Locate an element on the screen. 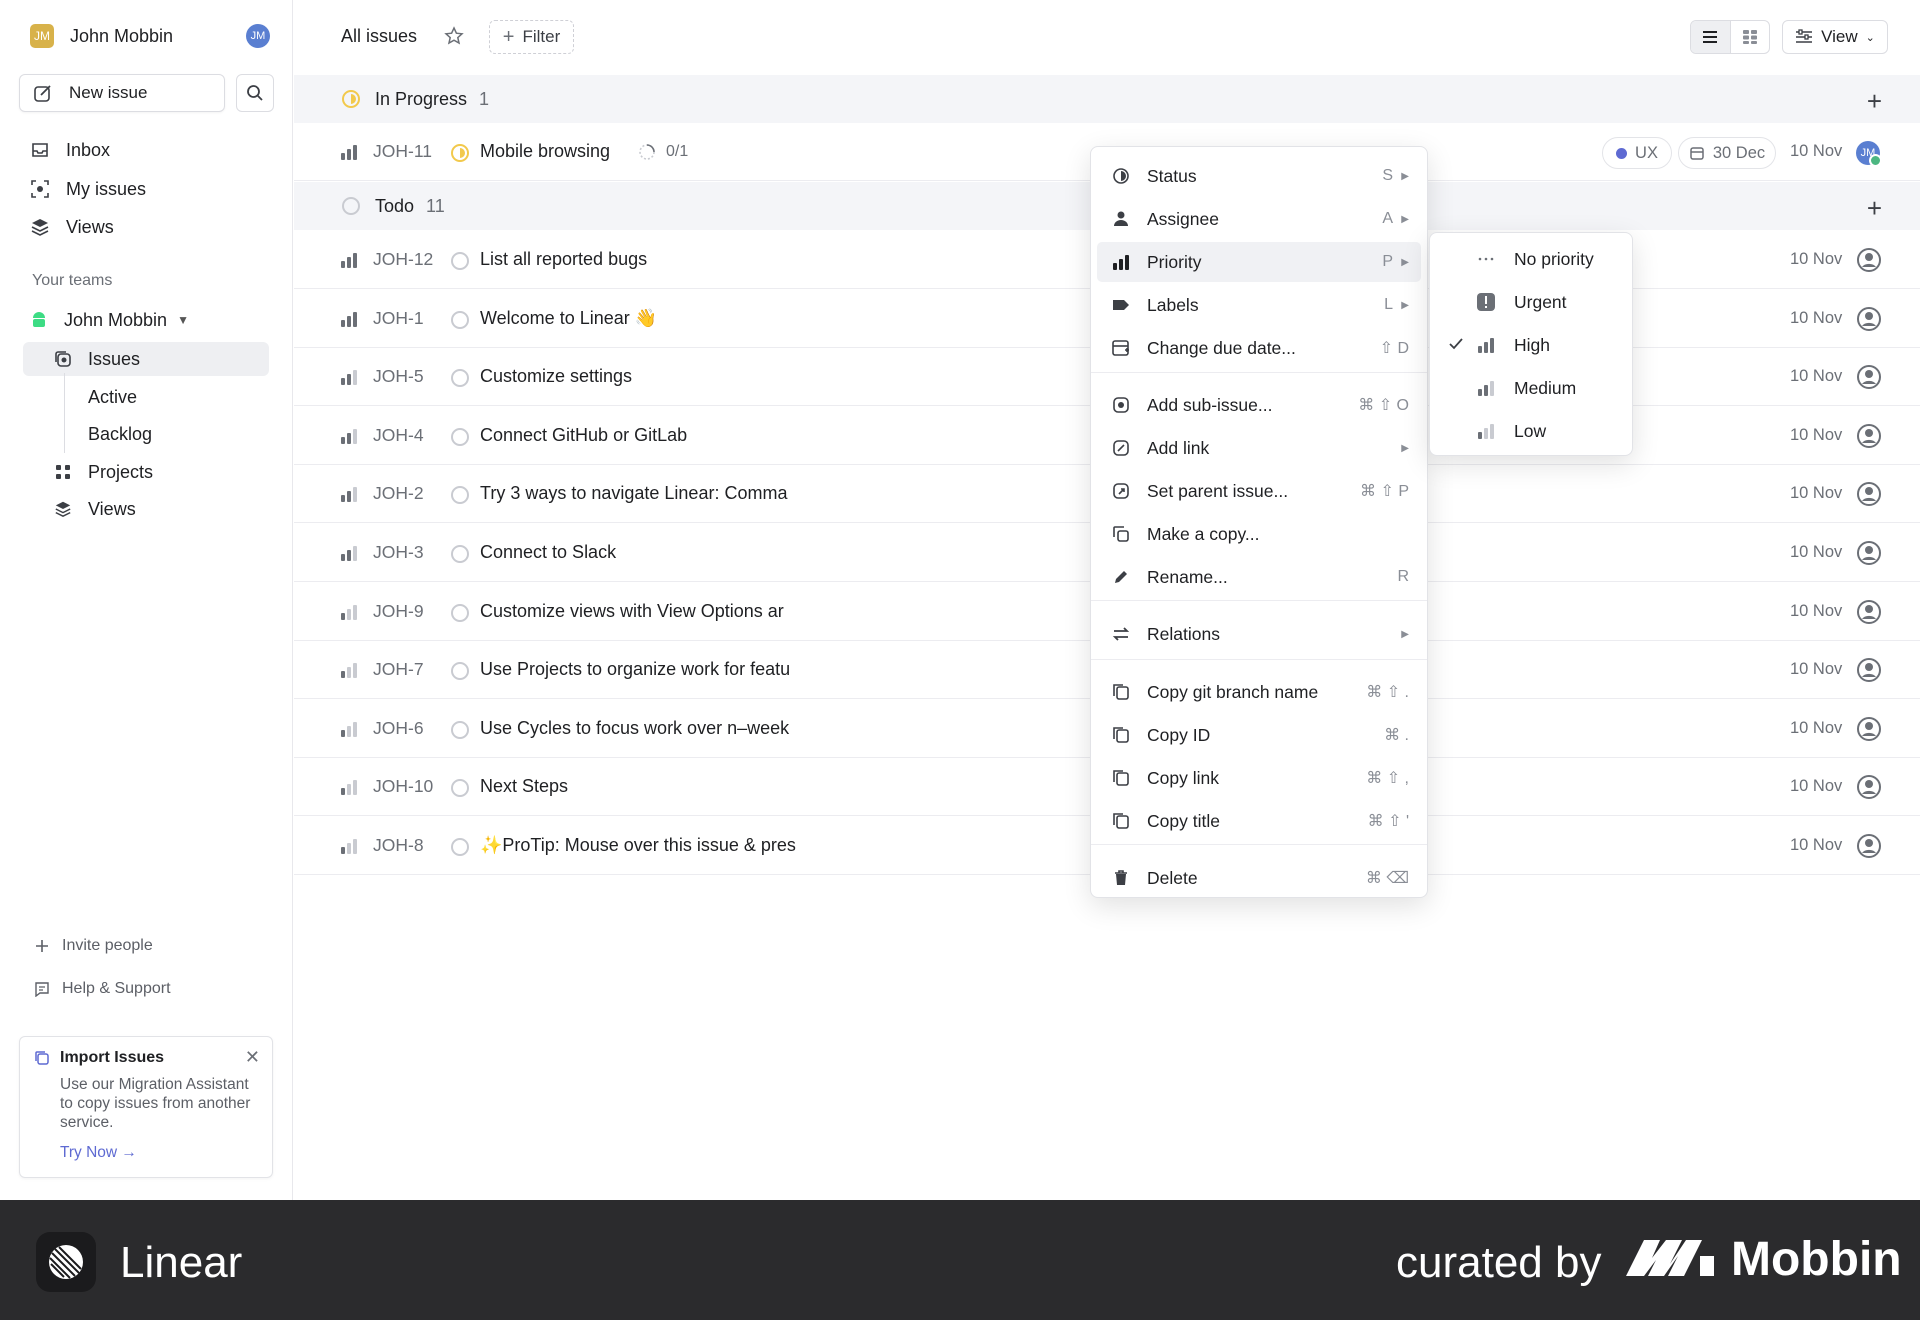 The width and height of the screenshot is (1920, 1320). team-john-mobbin: John Mobbin ▼ is located at coordinates (109, 320).